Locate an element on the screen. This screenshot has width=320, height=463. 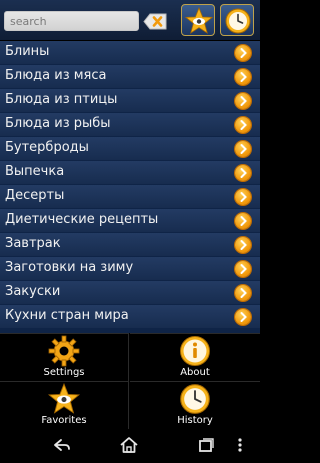
list-item-label: Бутерброды is located at coordinates (47, 147).